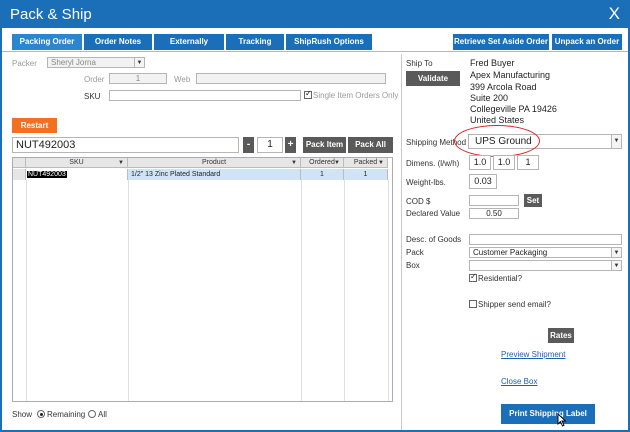 The height and width of the screenshot is (432, 630). I want to click on column-header-ordered: Ordered ▼, so click(322, 163).